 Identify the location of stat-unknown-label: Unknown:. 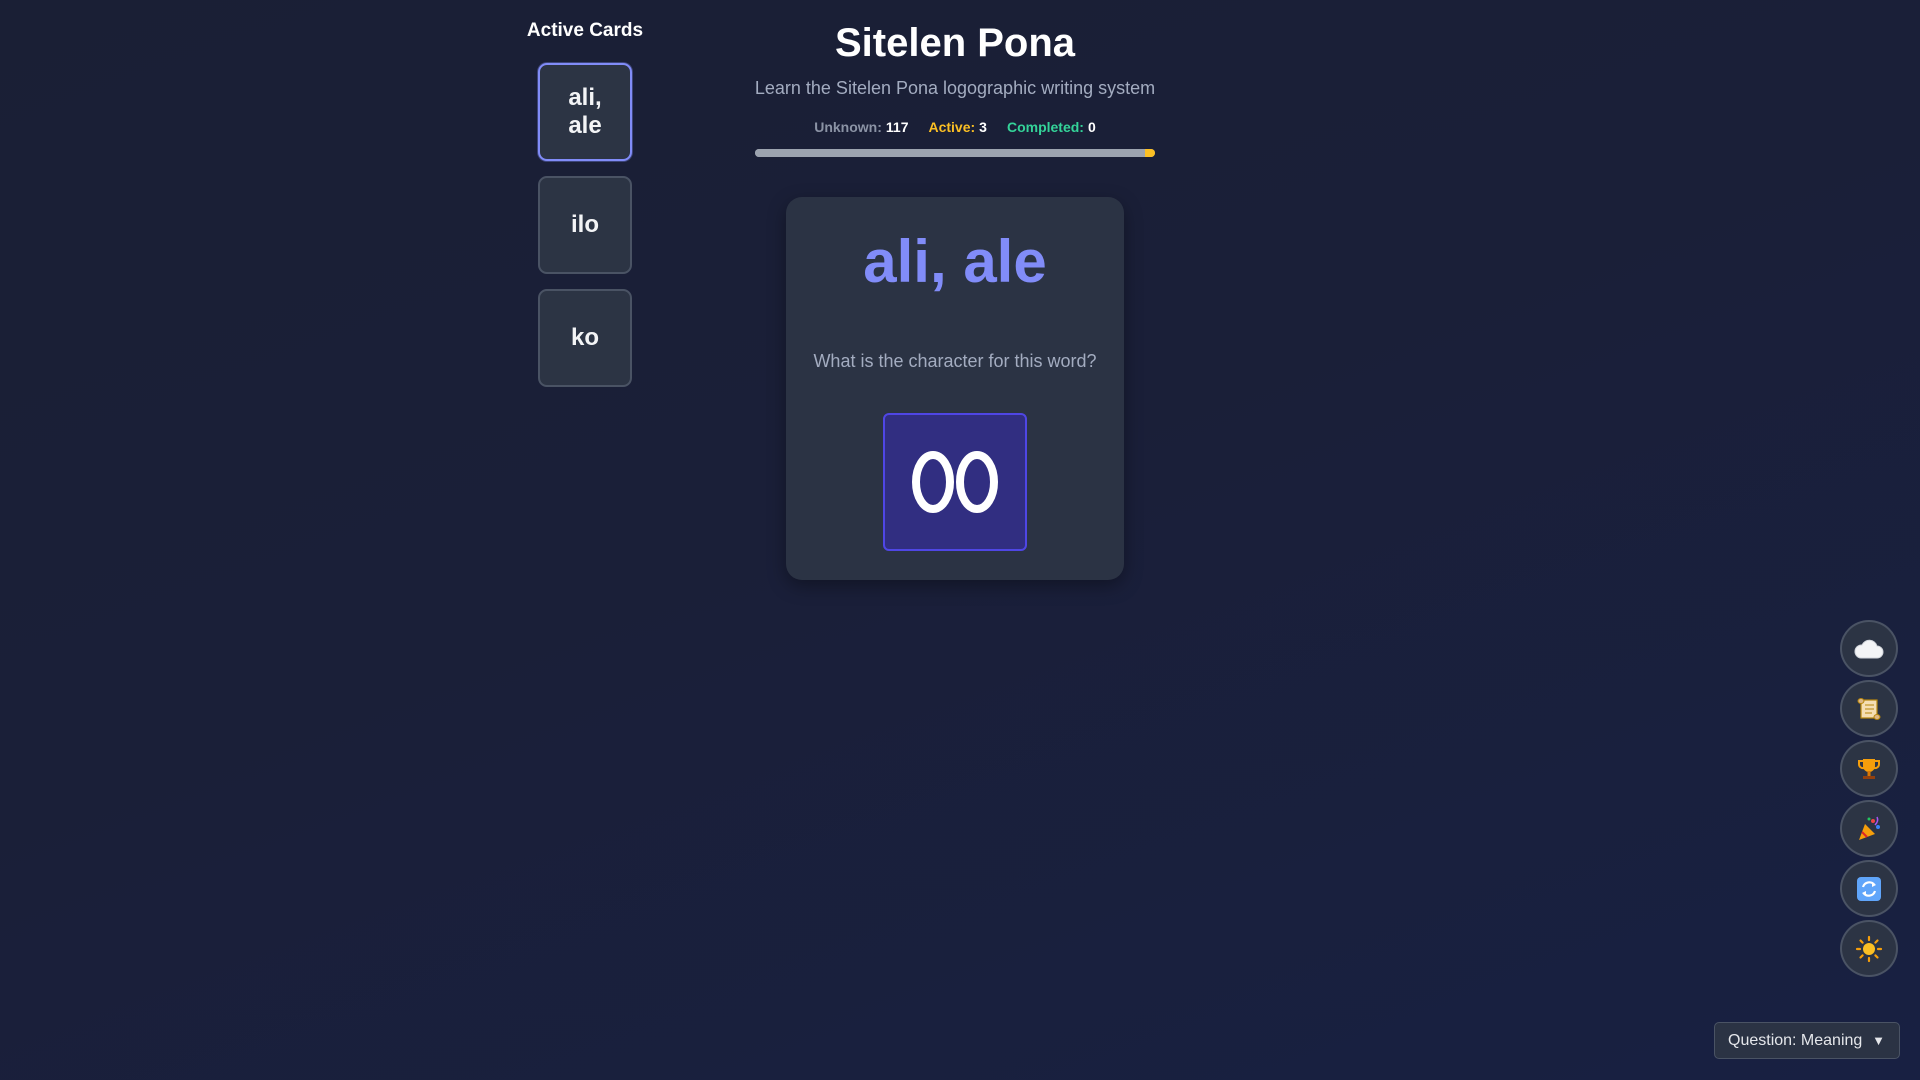
(848, 127).